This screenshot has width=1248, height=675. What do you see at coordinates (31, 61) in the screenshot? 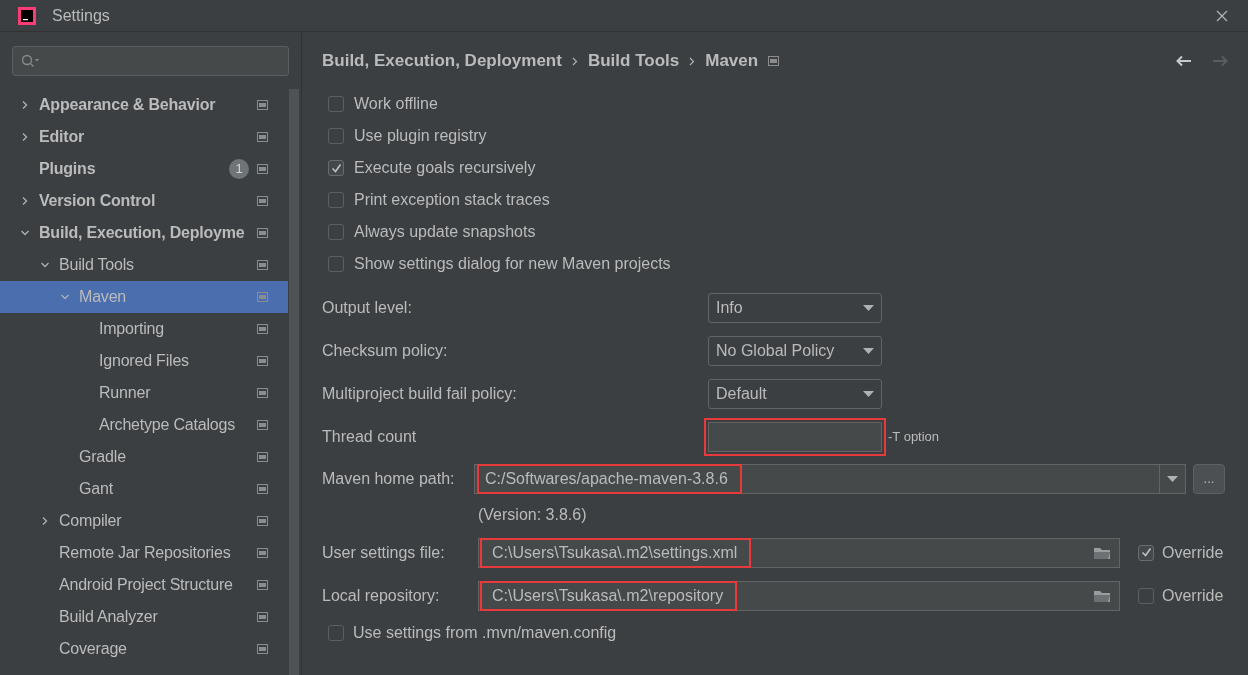
I see `search-icon` at bounding box center [31, 61].